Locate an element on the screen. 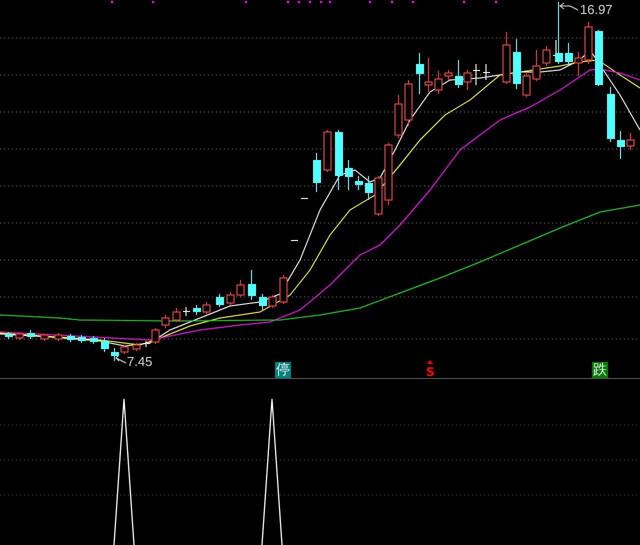  signal-badge: 停 is located at coordinates (283, 370).